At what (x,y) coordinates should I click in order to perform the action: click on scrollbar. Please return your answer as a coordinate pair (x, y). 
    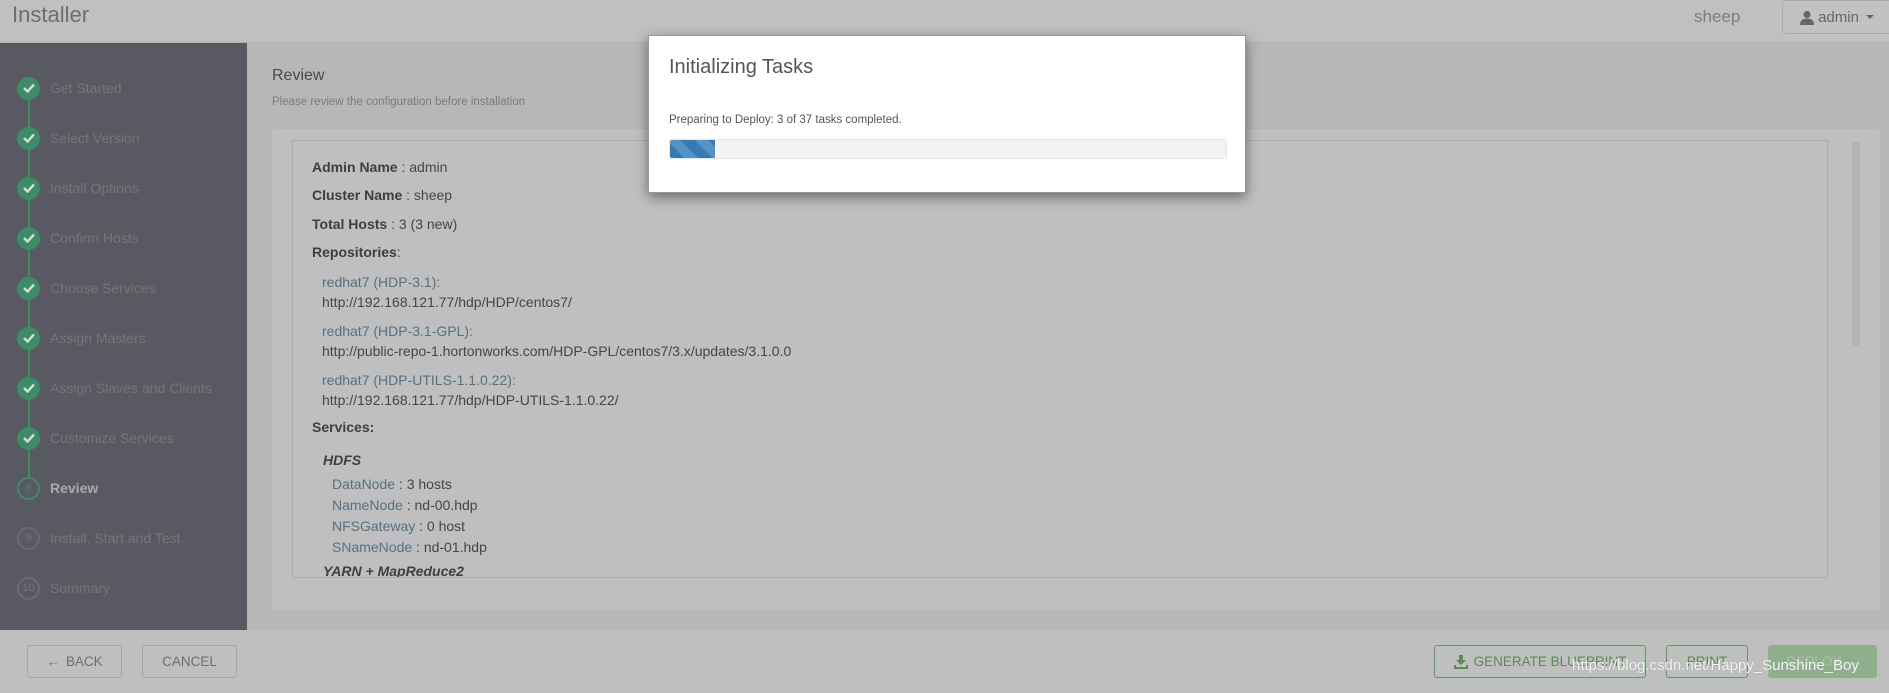
    Looking at the image, I should click on (1856, 243).